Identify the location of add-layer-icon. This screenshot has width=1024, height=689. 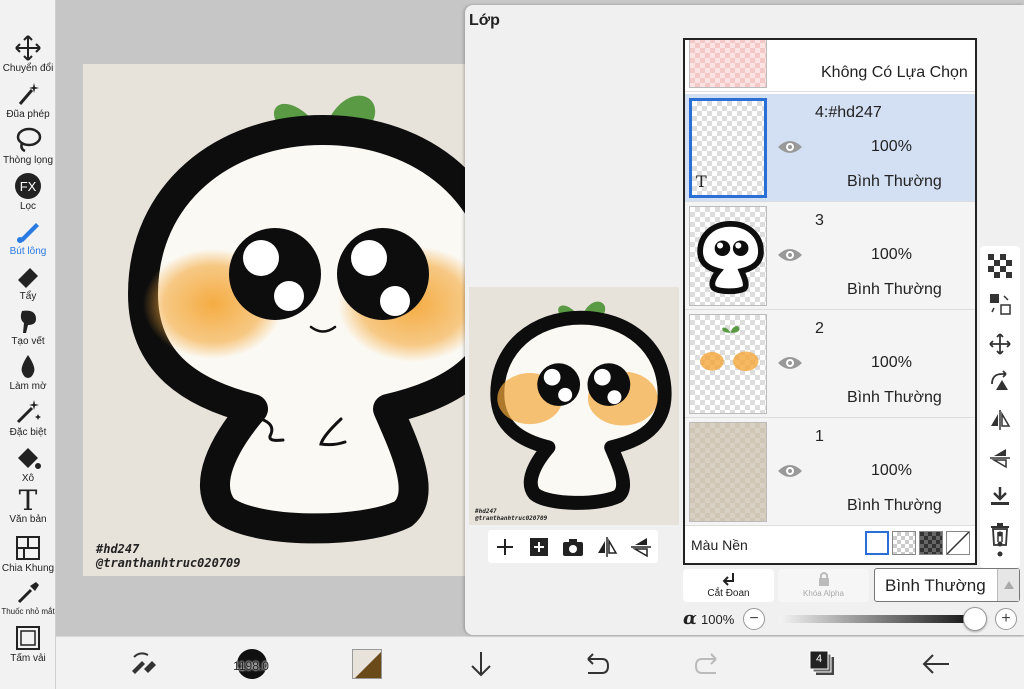
(505, 547).